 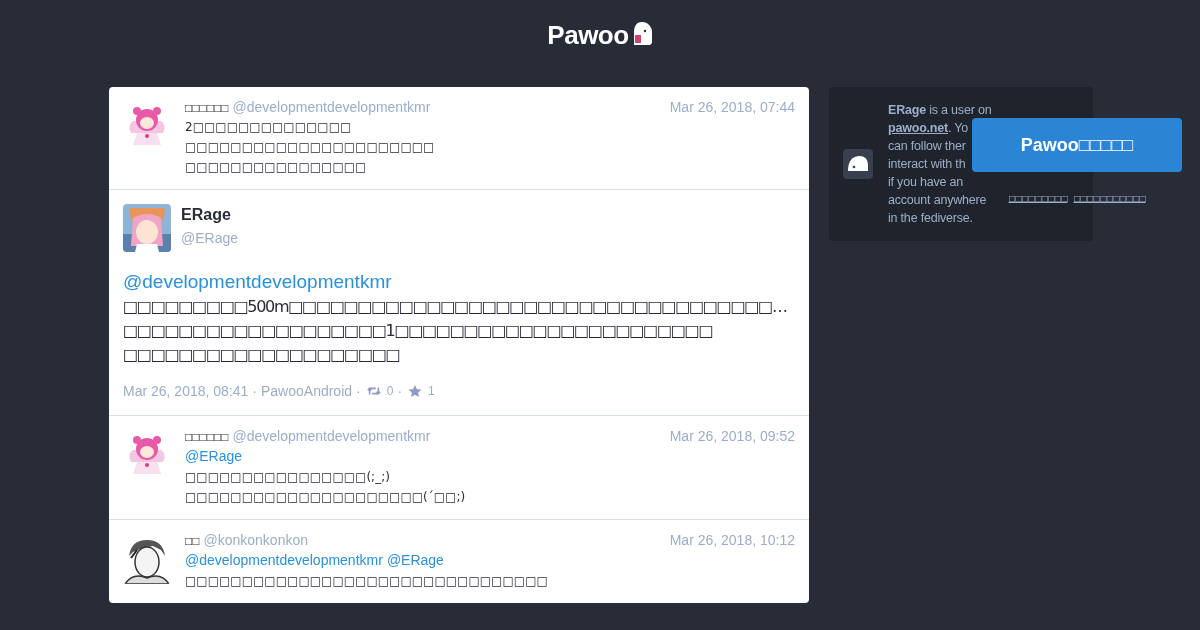 What do you see at coordinates (262, 355) in the screenshot?
I see `status-text: □□□□□□□□□□□□□□□□□□□□` at bounding box center [262, 355].